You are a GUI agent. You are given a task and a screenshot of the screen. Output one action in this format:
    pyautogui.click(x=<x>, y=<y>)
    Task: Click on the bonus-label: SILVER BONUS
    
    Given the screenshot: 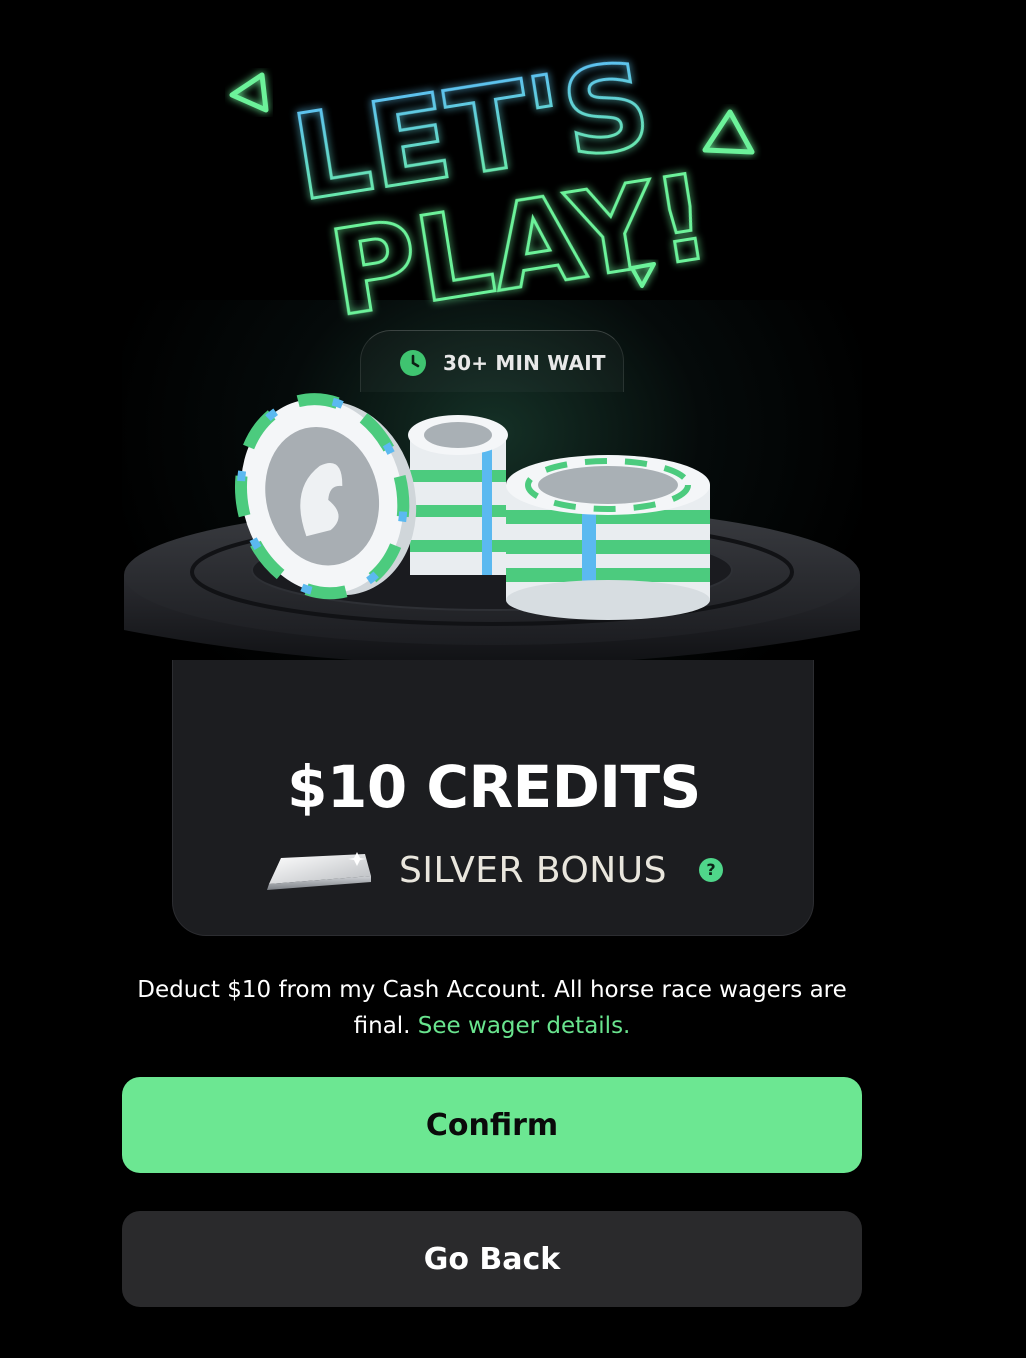 What is the action you would take?
    pyautogui.click(x=533, y=870)
    